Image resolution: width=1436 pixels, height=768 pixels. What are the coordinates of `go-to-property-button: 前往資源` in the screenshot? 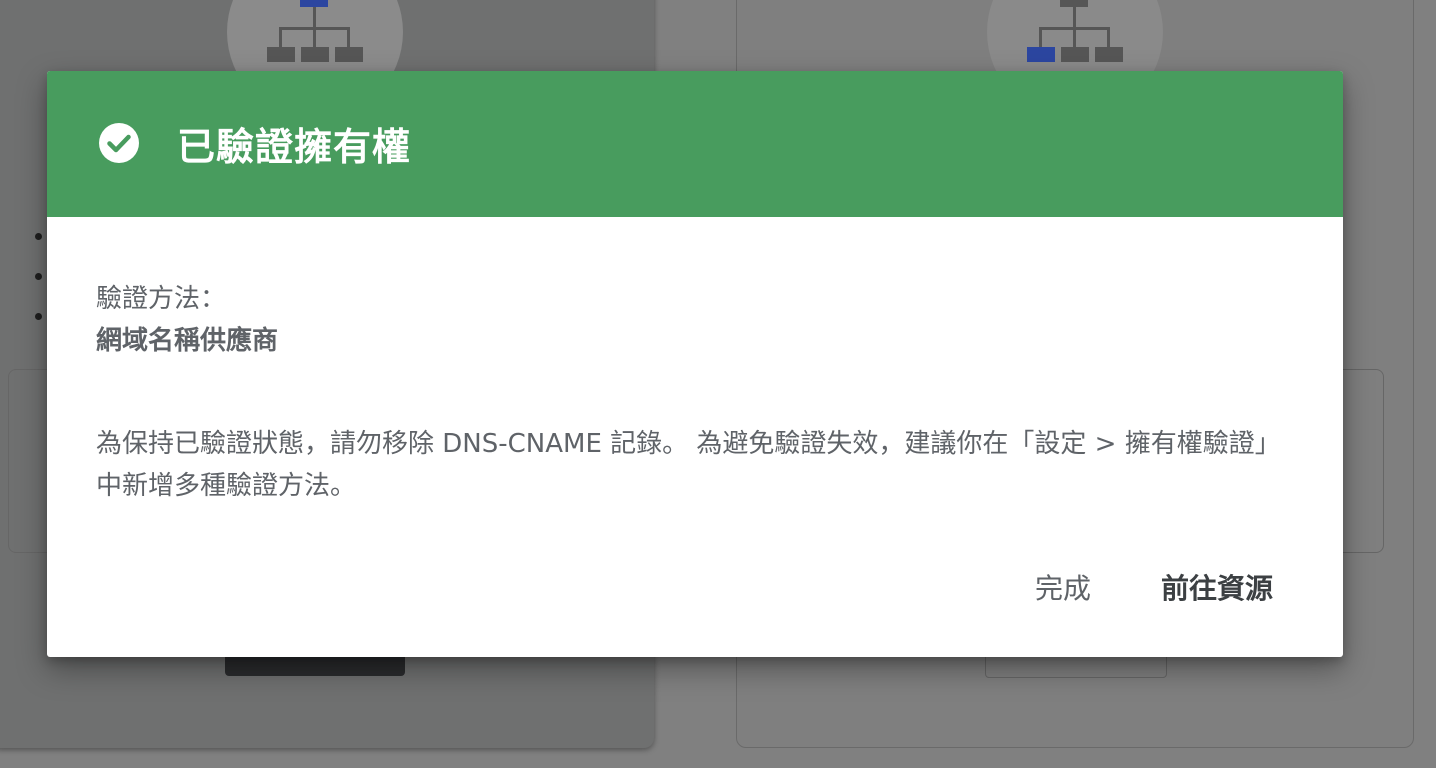 It's located at (1217, 589).